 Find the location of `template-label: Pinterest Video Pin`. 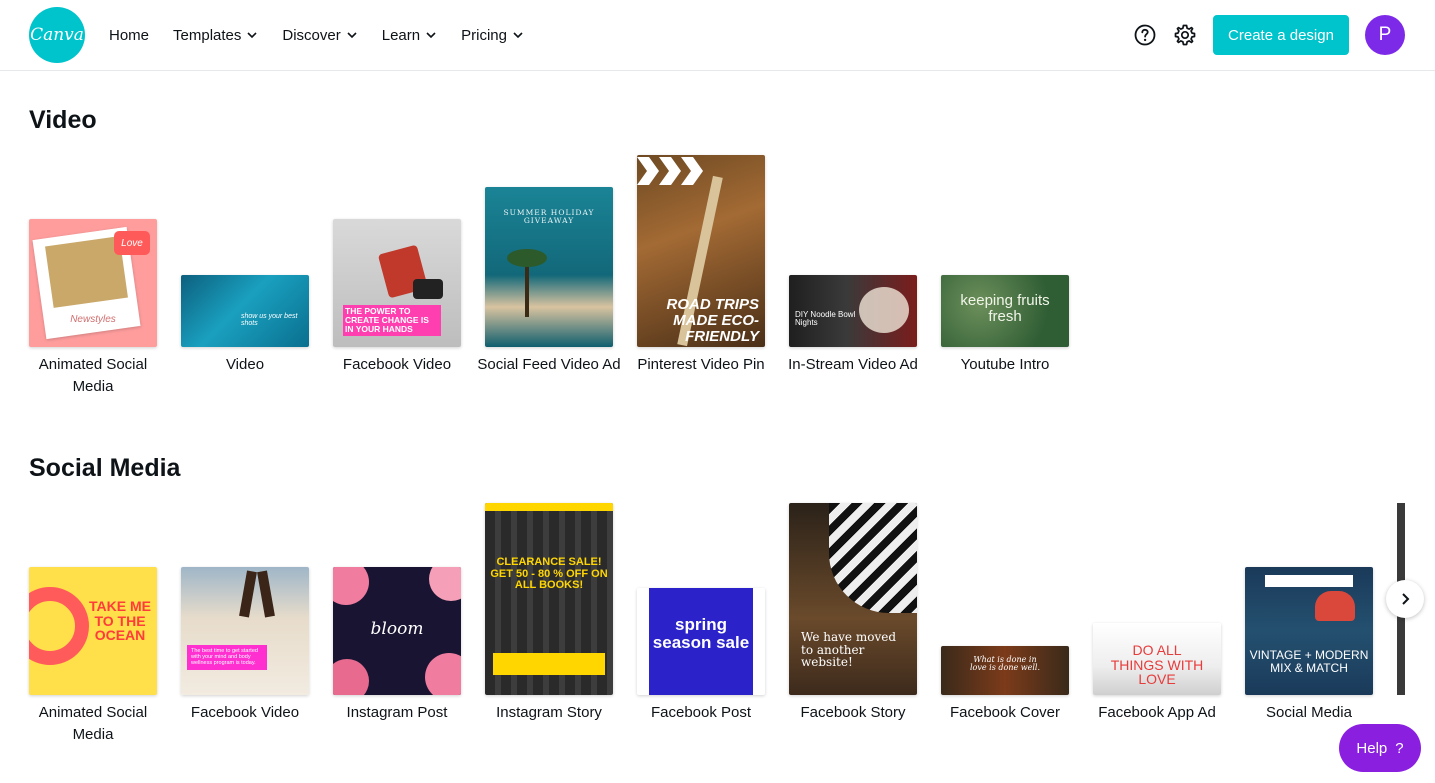

template-label: Pinterest Video Pin is located at coordinates (701, 364).